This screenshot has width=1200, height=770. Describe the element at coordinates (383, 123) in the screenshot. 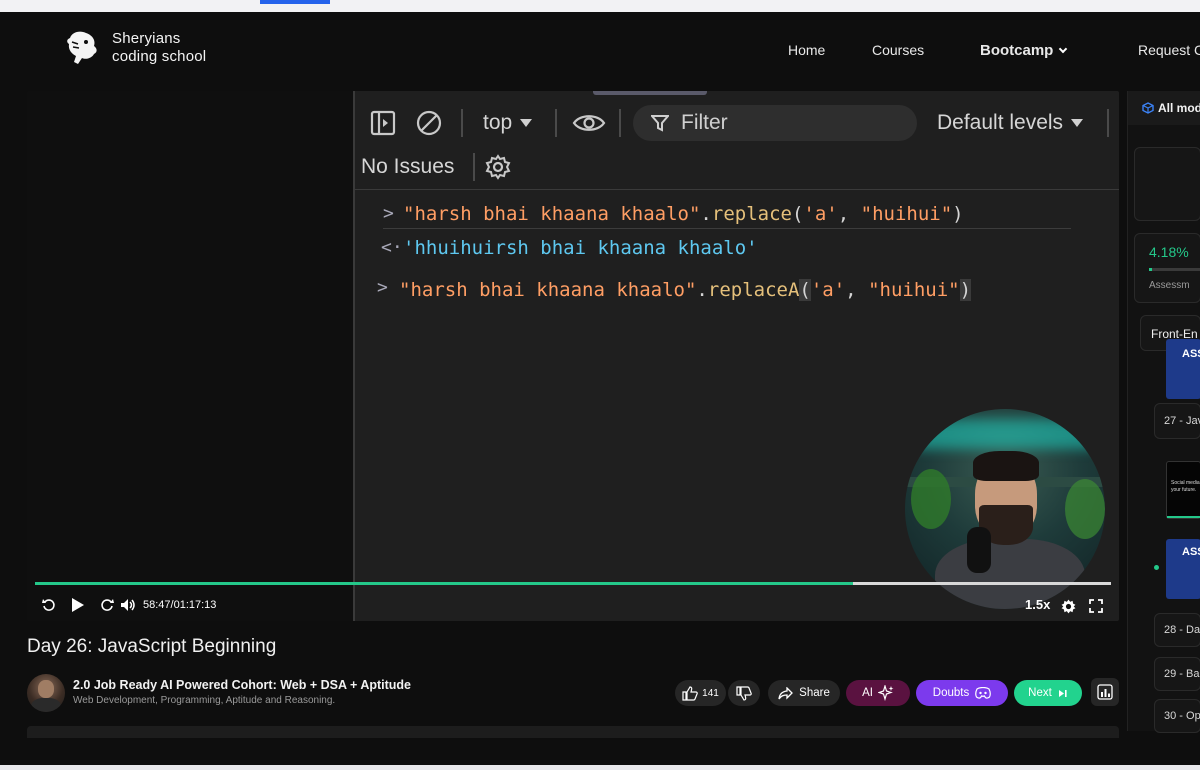

I see `sidebar-toggle-icon` at that location.